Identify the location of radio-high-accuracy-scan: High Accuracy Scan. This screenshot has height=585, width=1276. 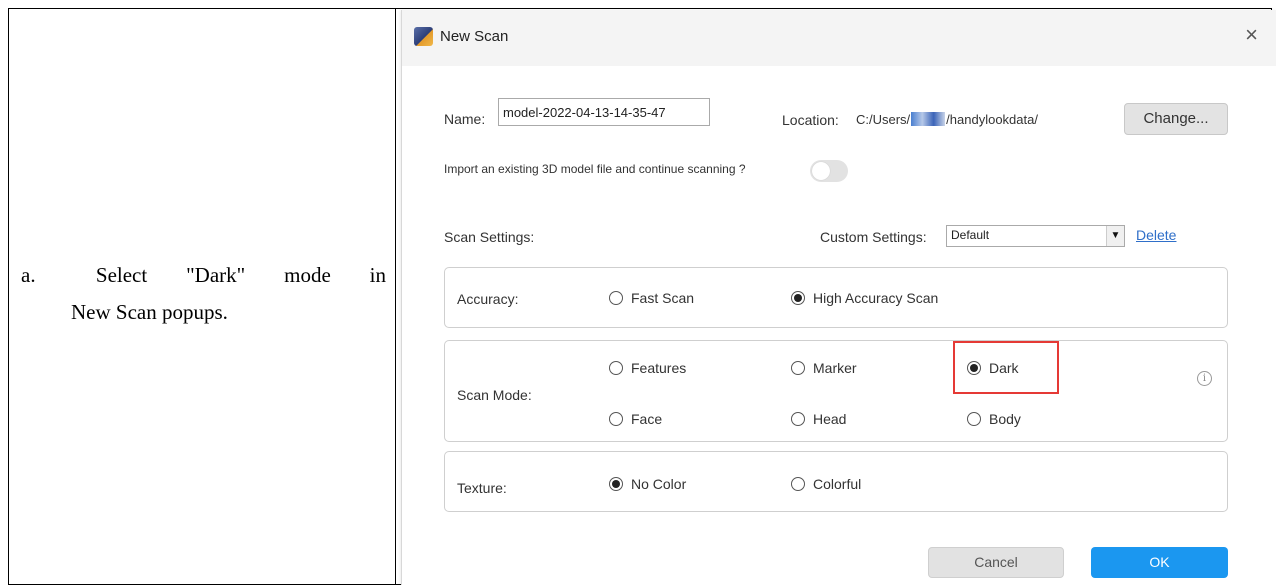
(864, 298).